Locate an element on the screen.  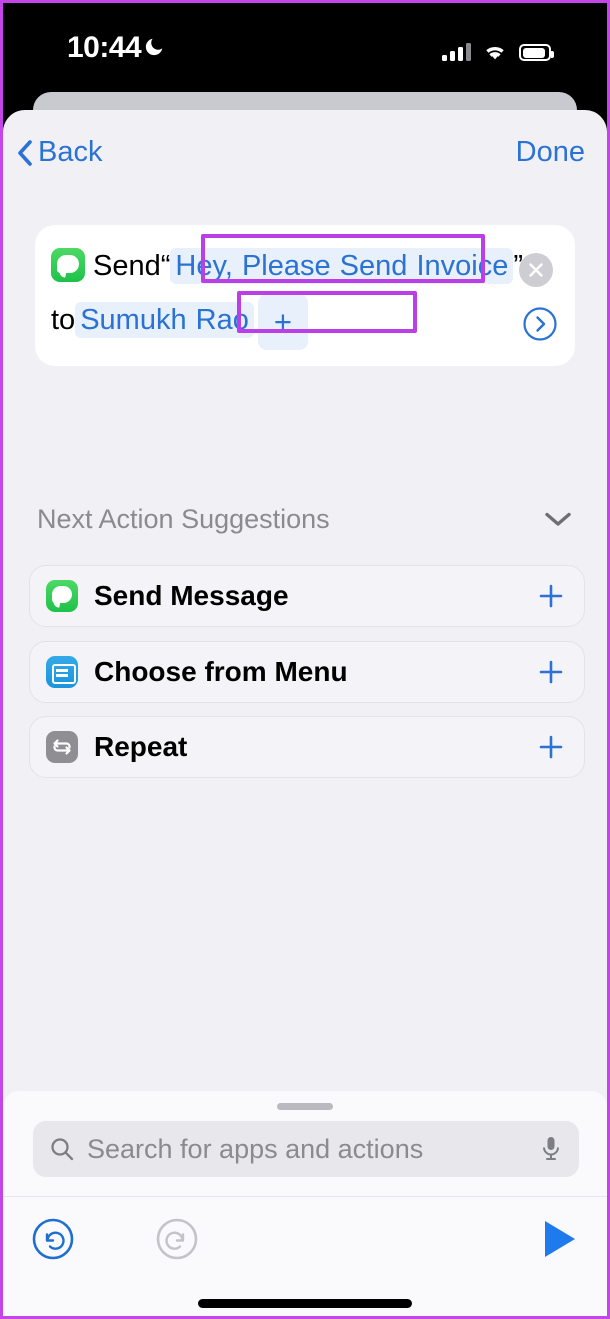
suggestion-label: Choose from Menu is located at coordinates (221, 671).